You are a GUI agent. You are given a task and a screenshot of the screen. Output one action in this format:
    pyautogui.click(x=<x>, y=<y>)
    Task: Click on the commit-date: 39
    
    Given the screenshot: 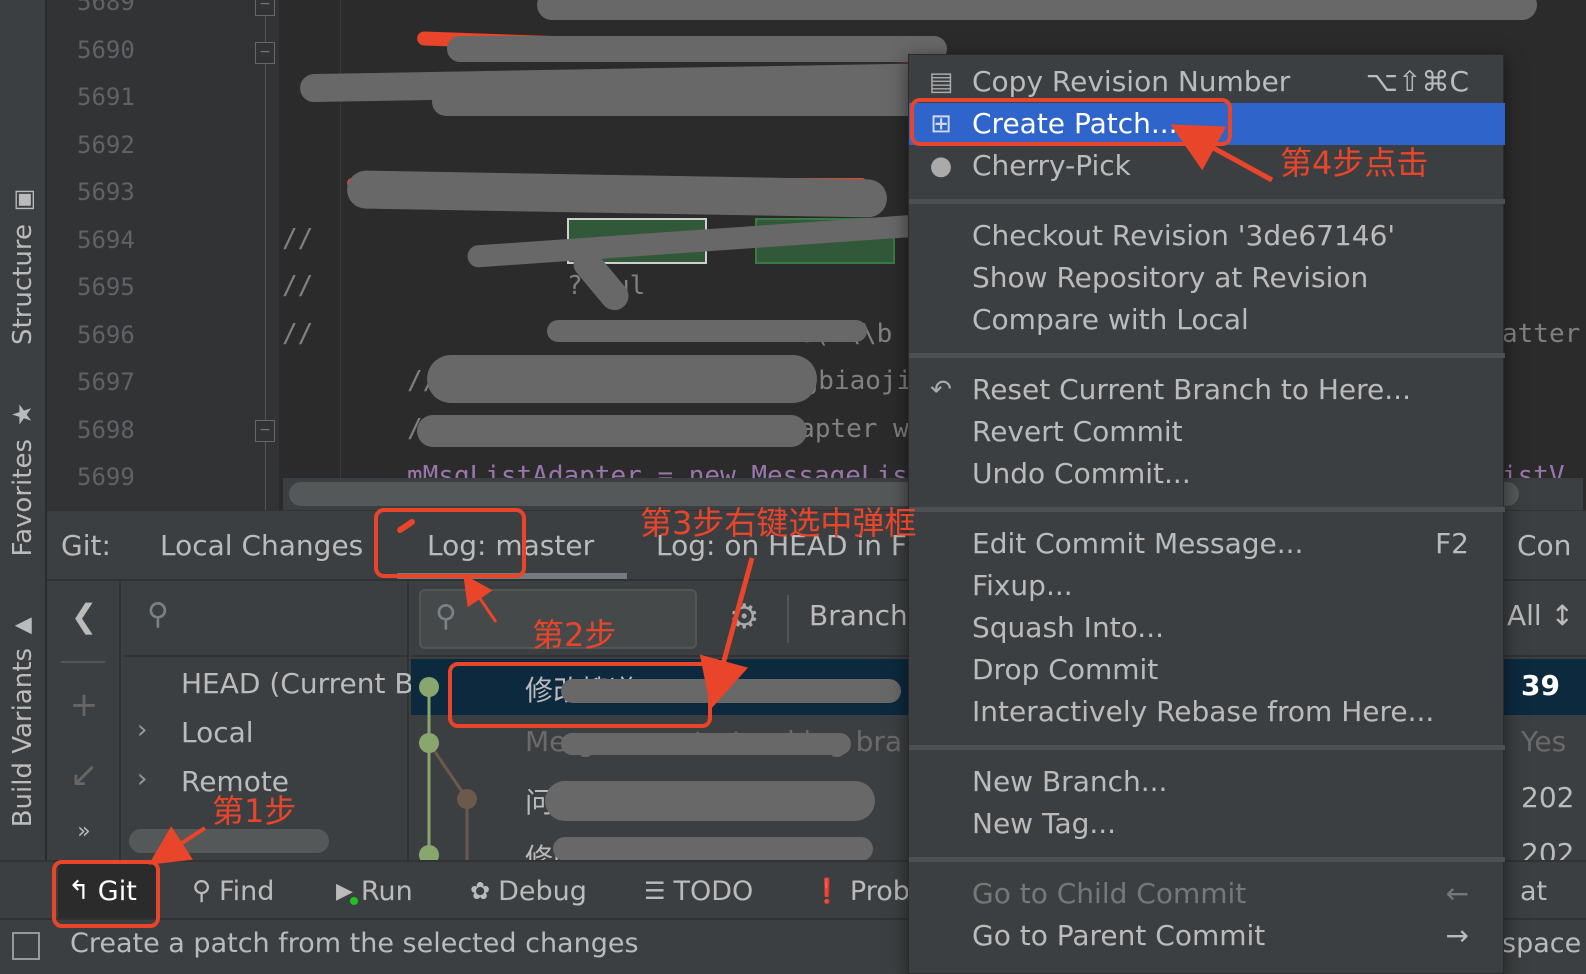 What is the action you would take?
    pyautogui.click(x=1540, y=685)
    